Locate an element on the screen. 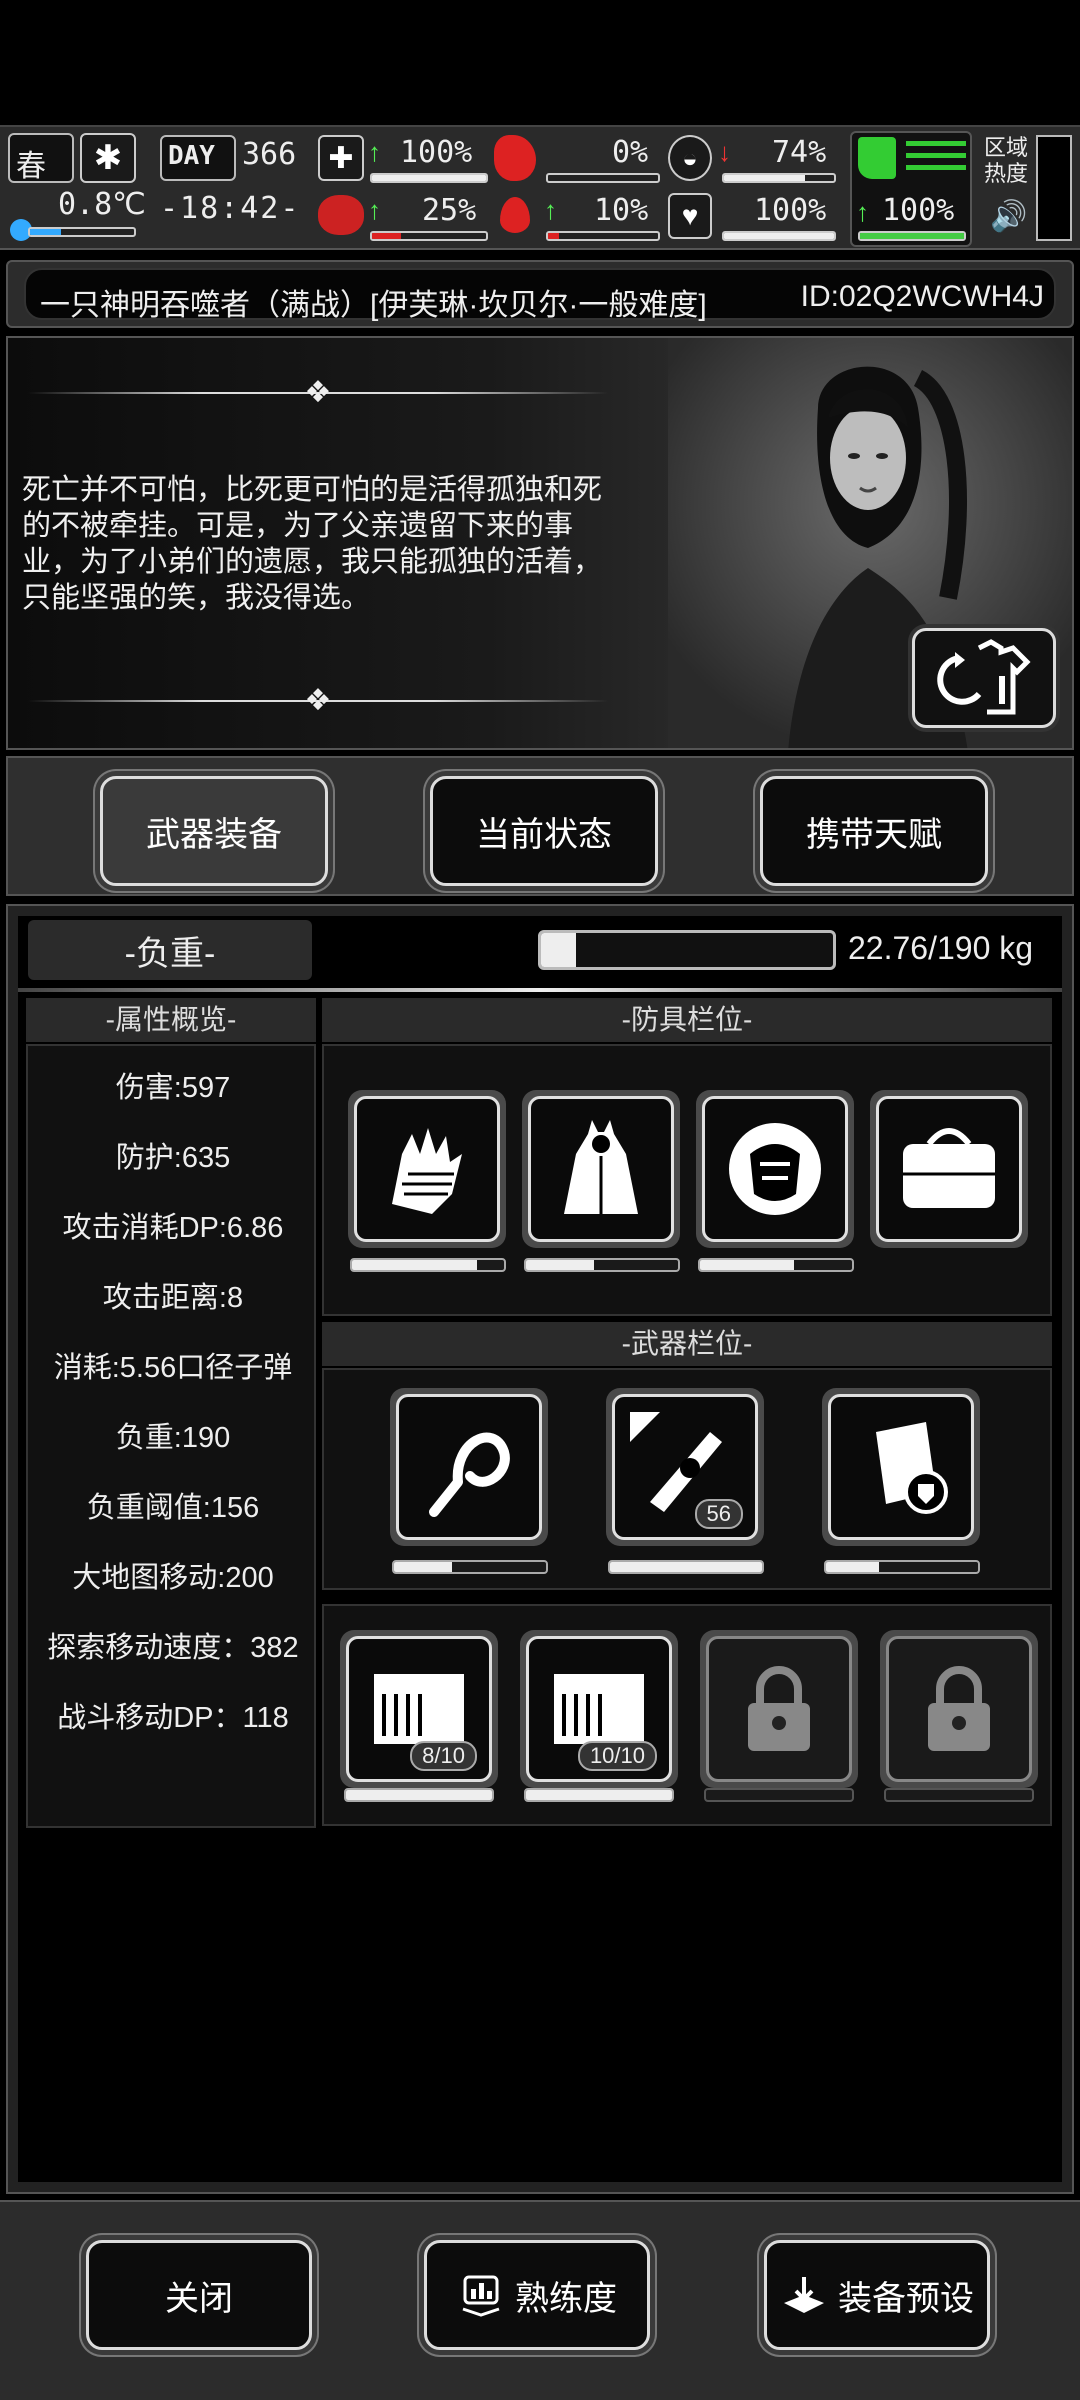 Image resolution: width=1080 pixels, height=2400 pixels. close-button: 关闭 is located at coordinates (199, 2295).